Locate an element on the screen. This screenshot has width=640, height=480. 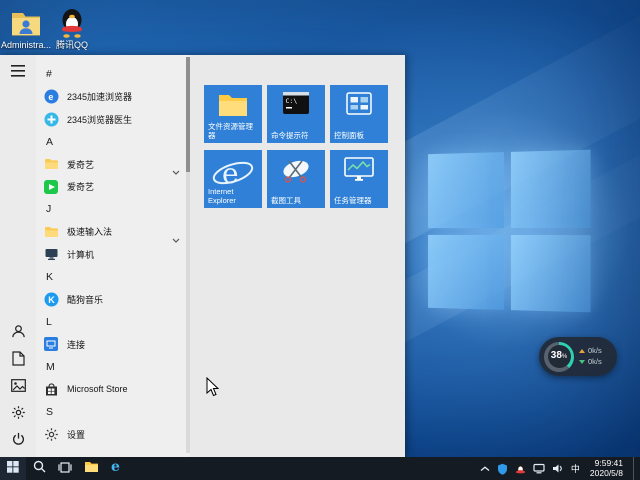
section-letter: K is located at coordinates (50, 276).